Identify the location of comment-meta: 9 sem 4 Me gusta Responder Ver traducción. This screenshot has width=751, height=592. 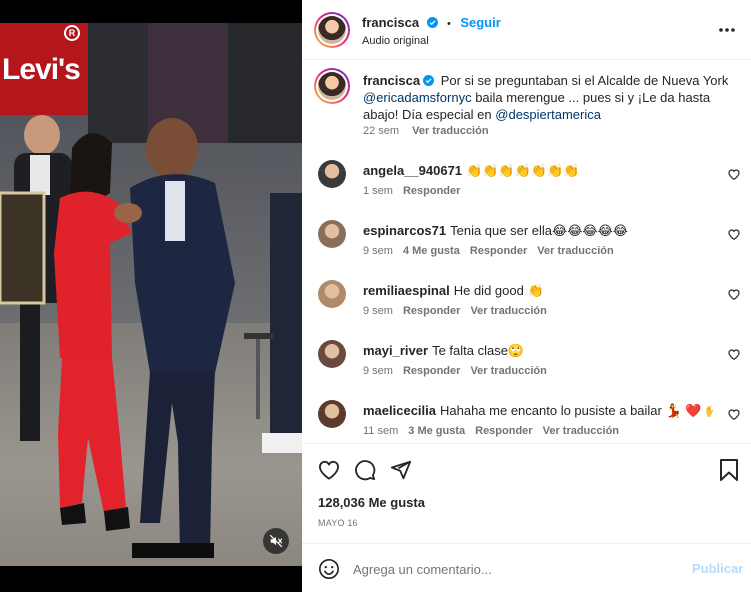
(493, 251).